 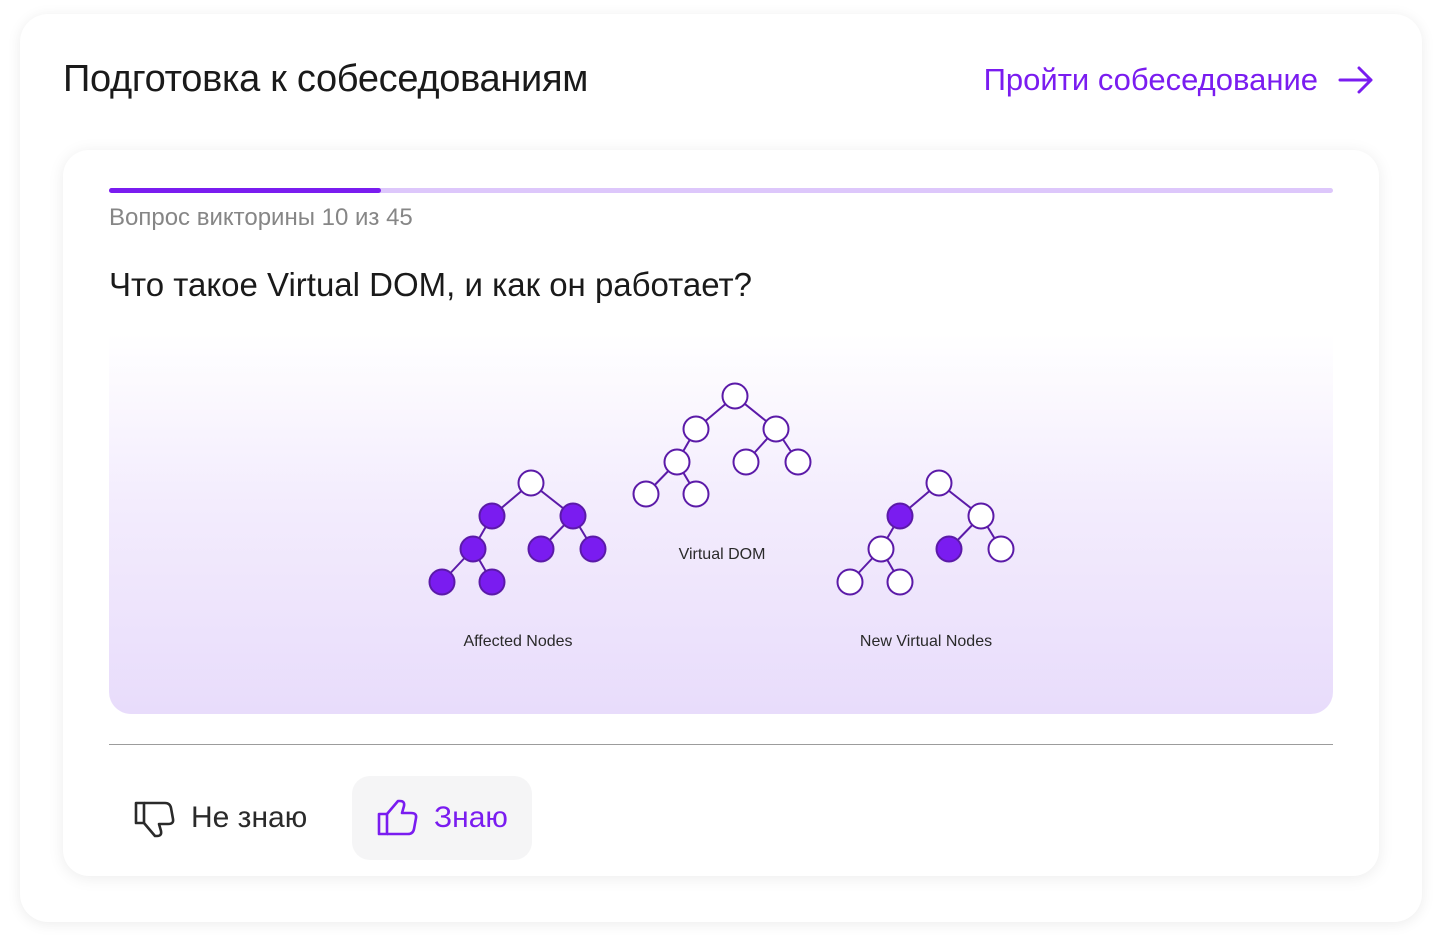 I want to click on question-counter: Вопрос викторины 10 из 45, so click(x=261, y=217).